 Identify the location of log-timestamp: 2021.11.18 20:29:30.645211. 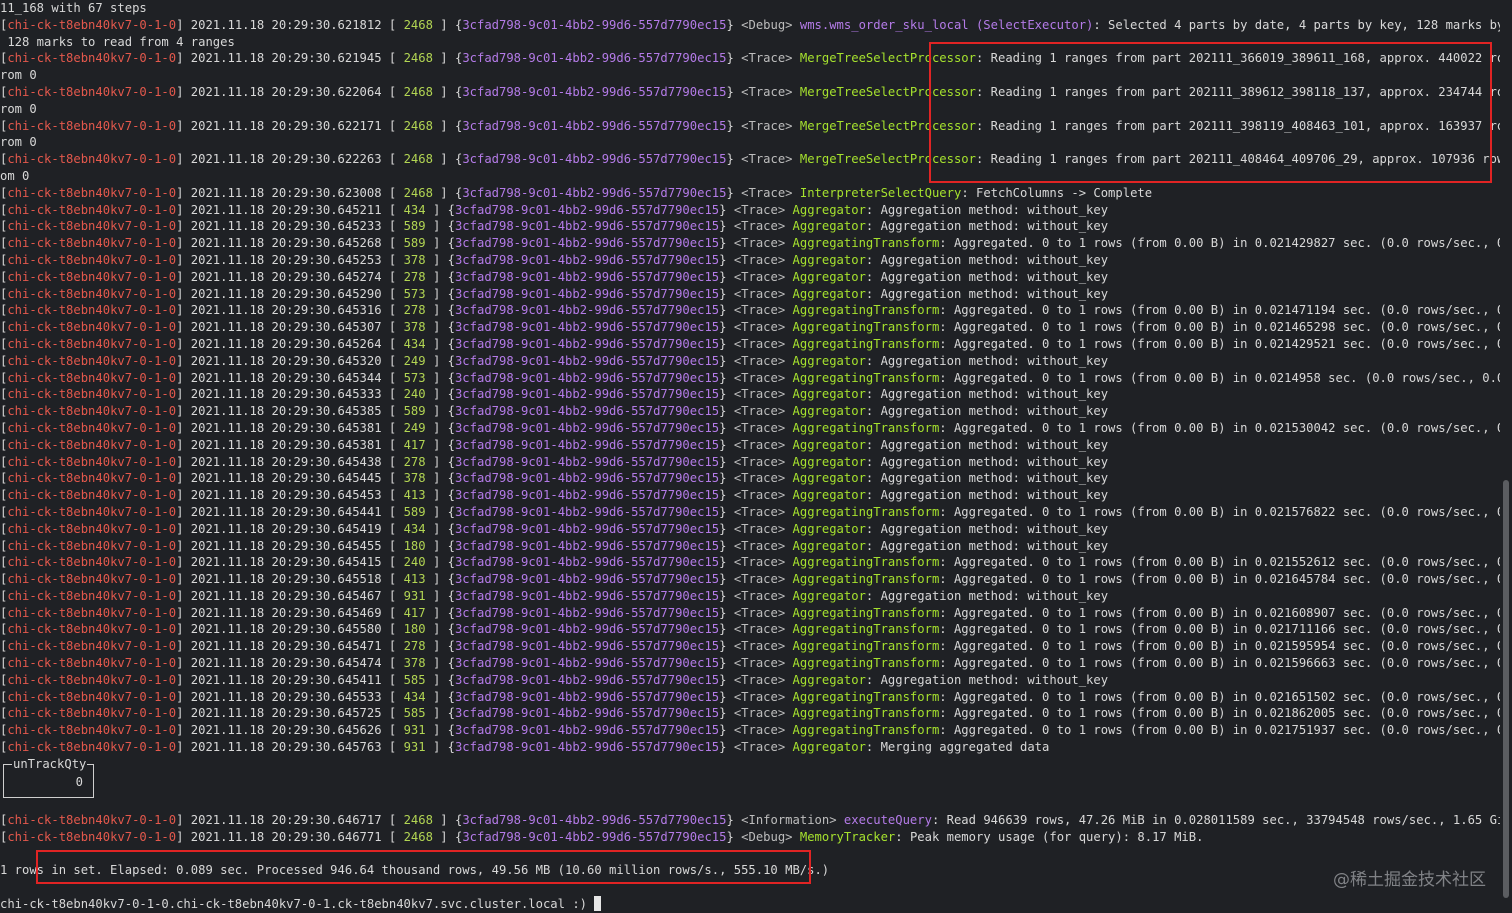
(286, 209).